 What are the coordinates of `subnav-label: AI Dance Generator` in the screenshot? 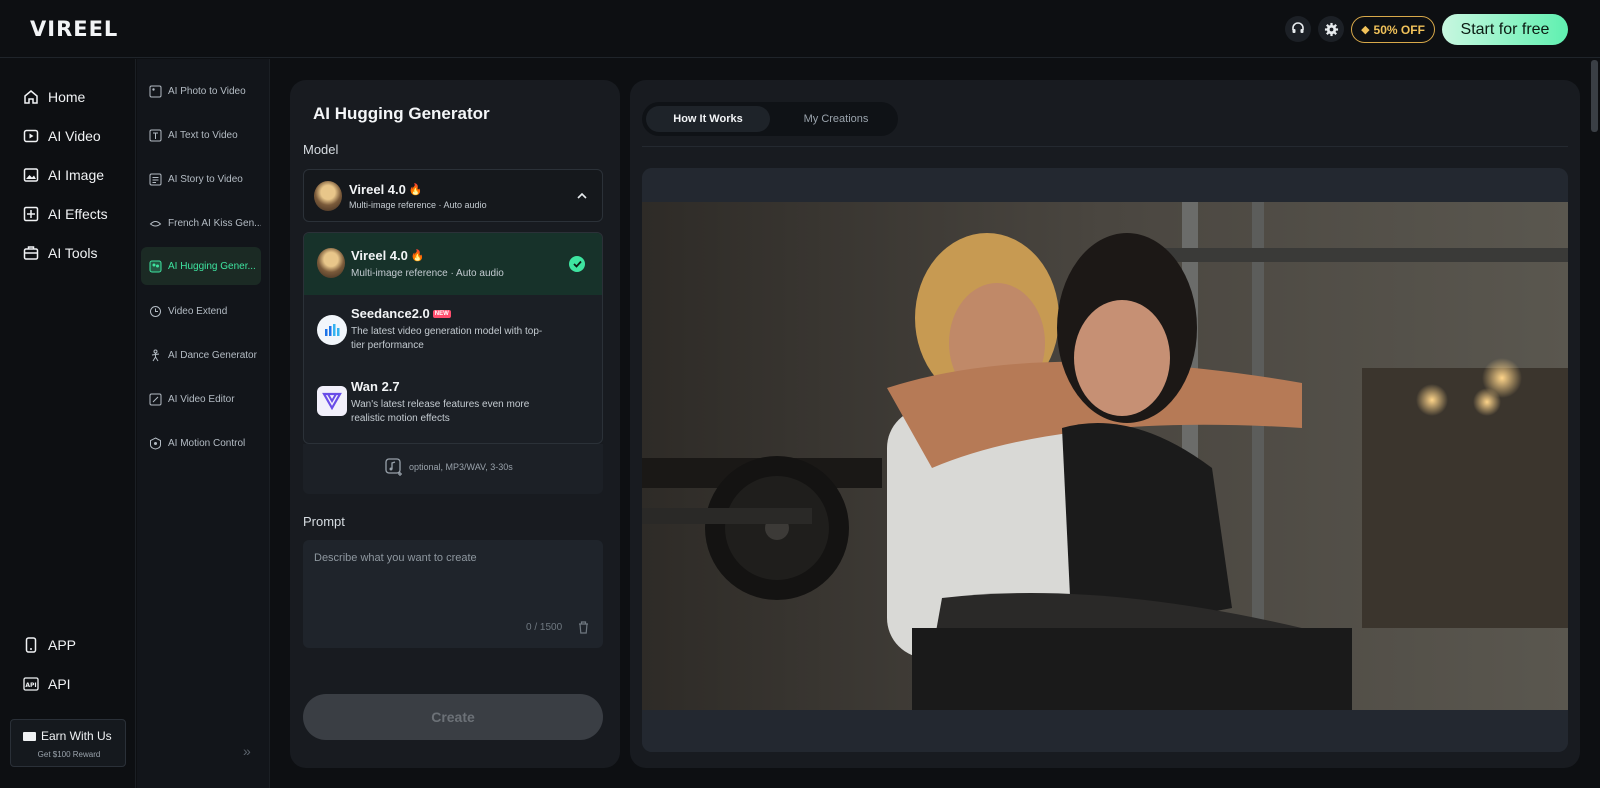 It's located at (212, 355).